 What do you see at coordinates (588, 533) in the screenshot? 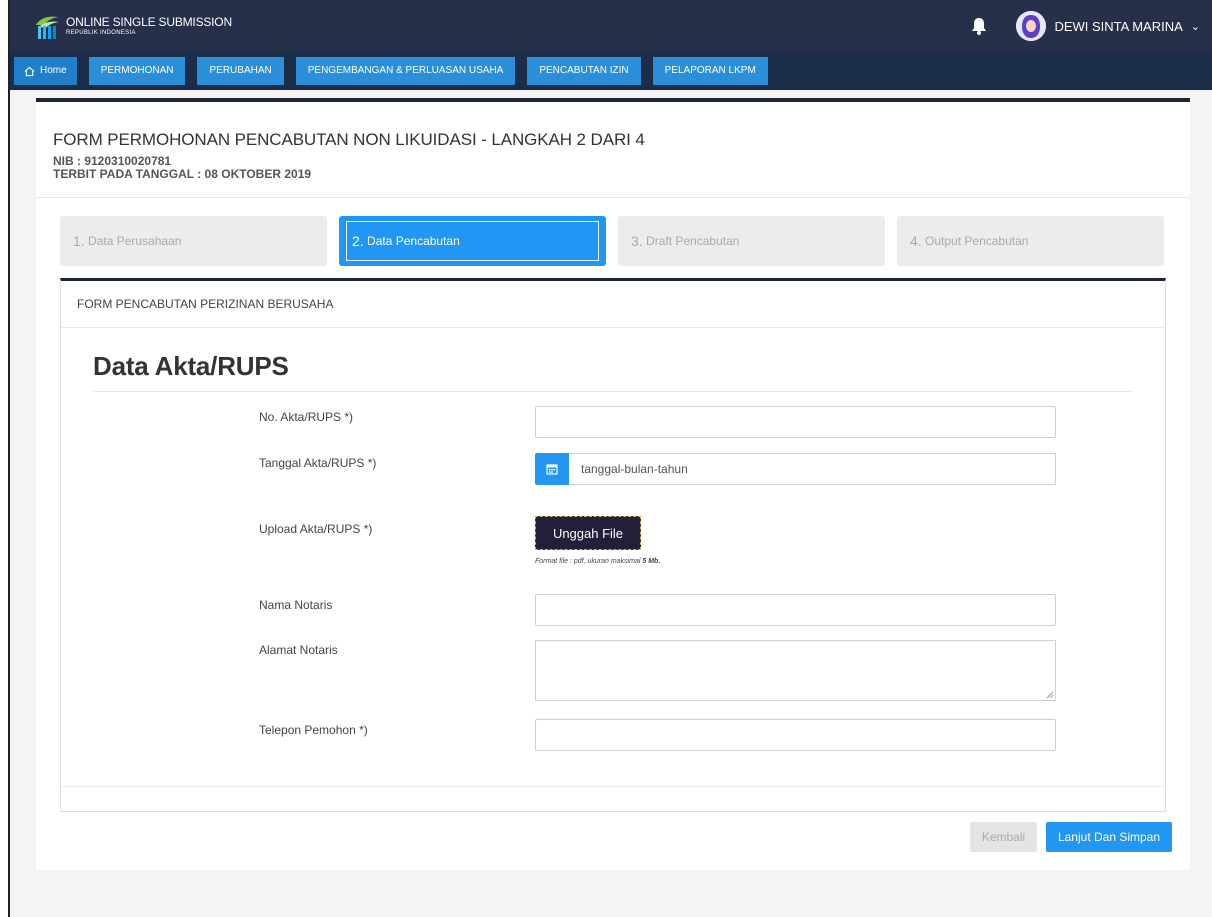
I see `upload-file-button: Unggah File` at bounding box center [588, 533].